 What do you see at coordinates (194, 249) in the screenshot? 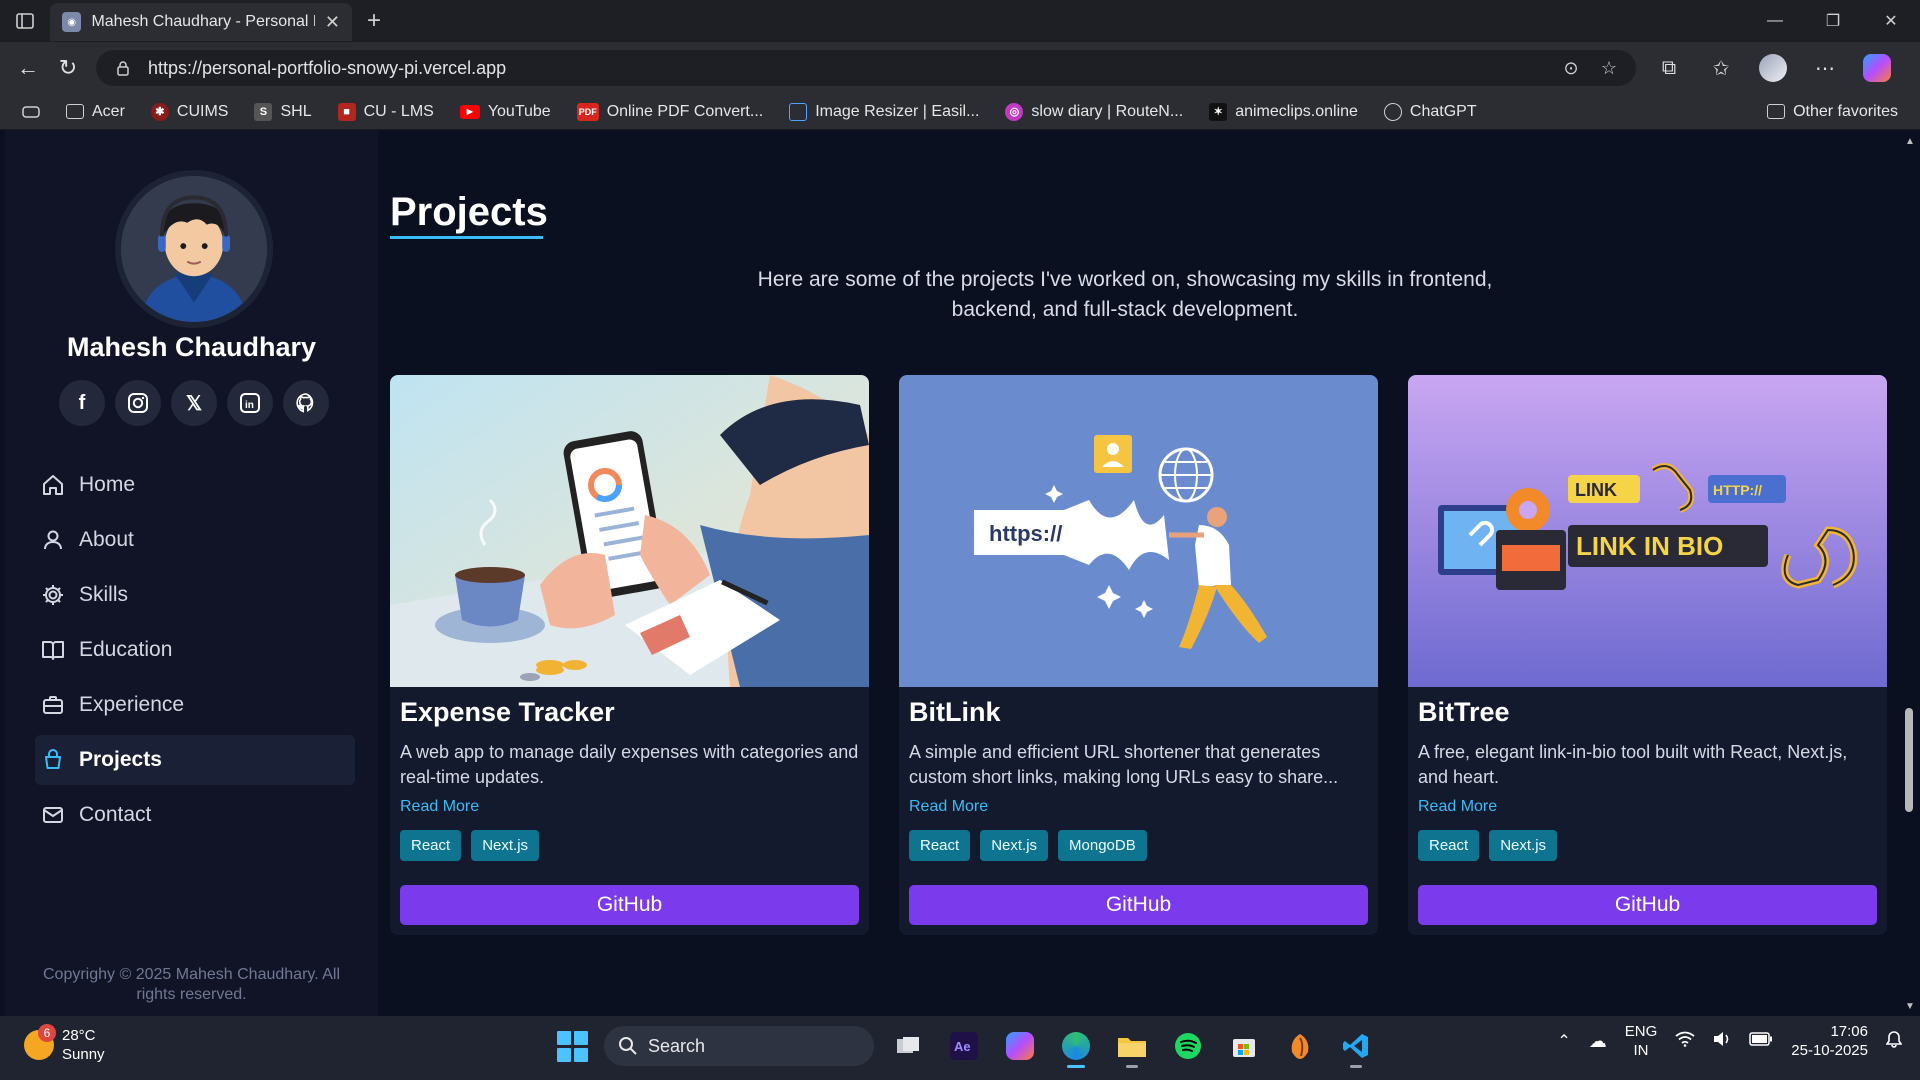
I see `avatar` at bounding box center [194, 249].